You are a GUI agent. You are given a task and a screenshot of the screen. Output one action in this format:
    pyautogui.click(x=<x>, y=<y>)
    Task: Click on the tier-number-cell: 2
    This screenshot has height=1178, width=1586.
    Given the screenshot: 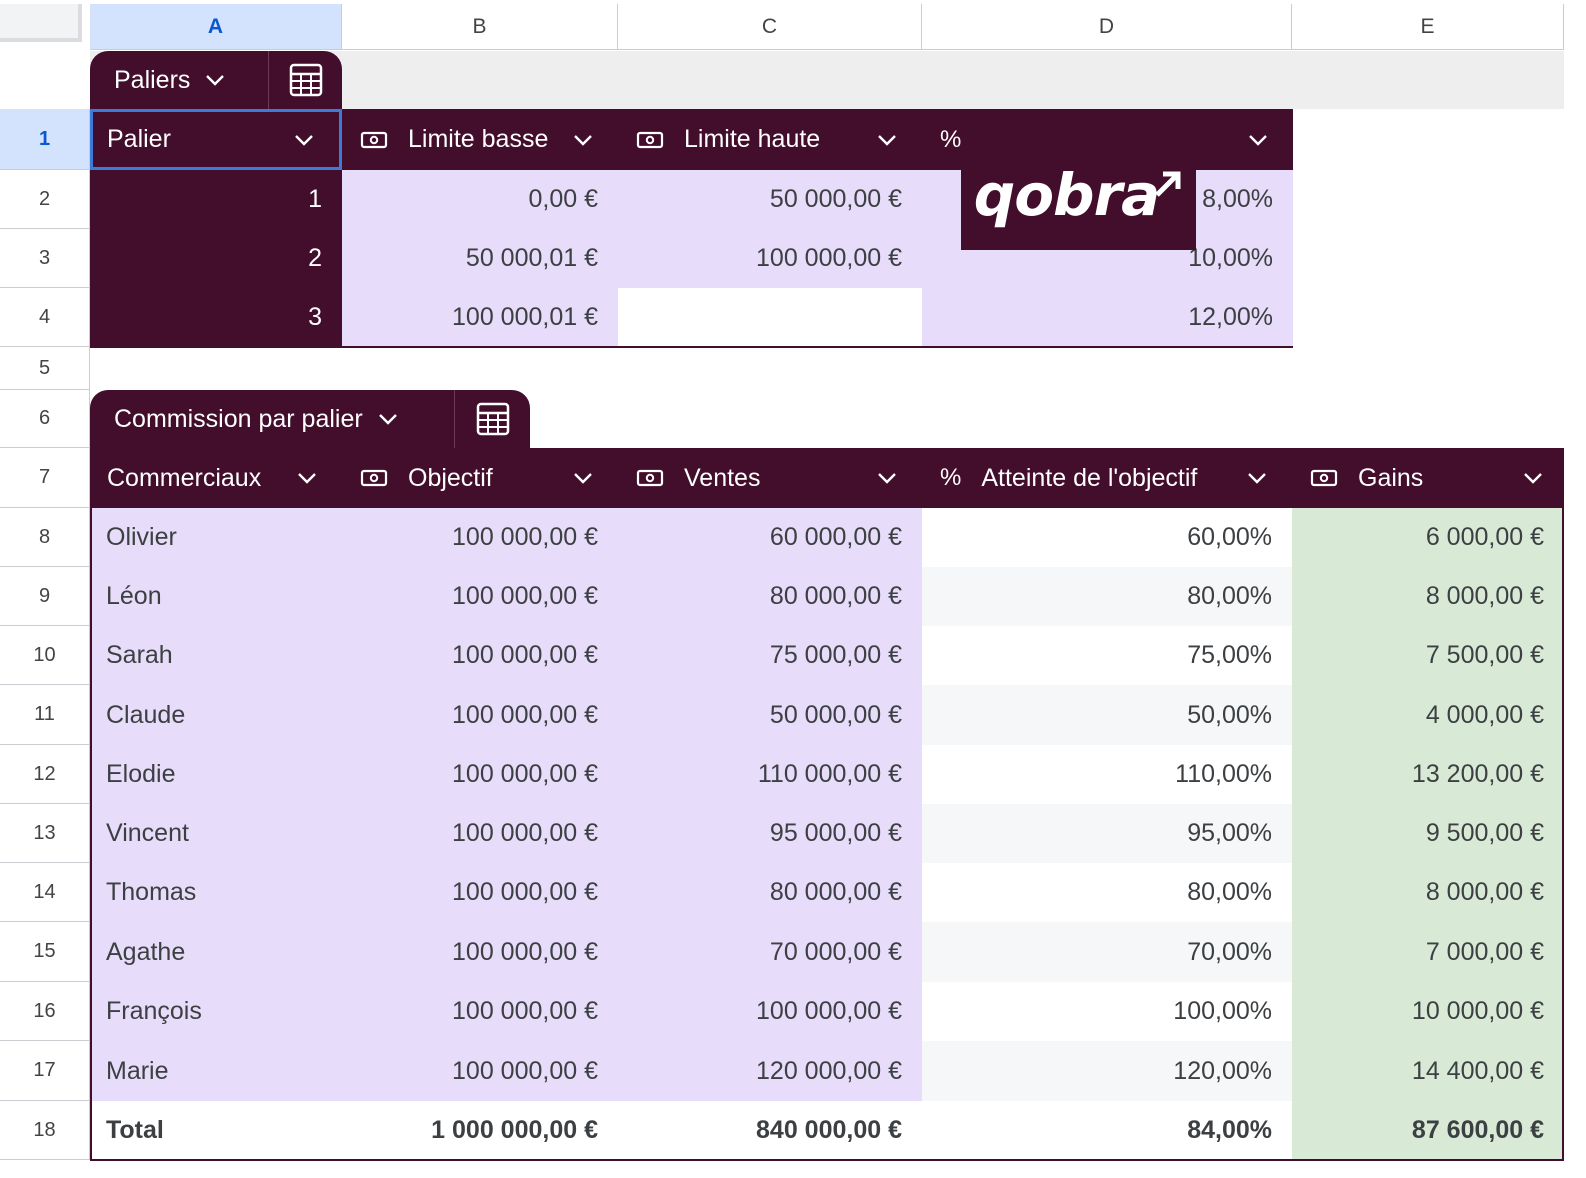 What is the action you would take?
    pyautogui.click(x=216, y=258)
    